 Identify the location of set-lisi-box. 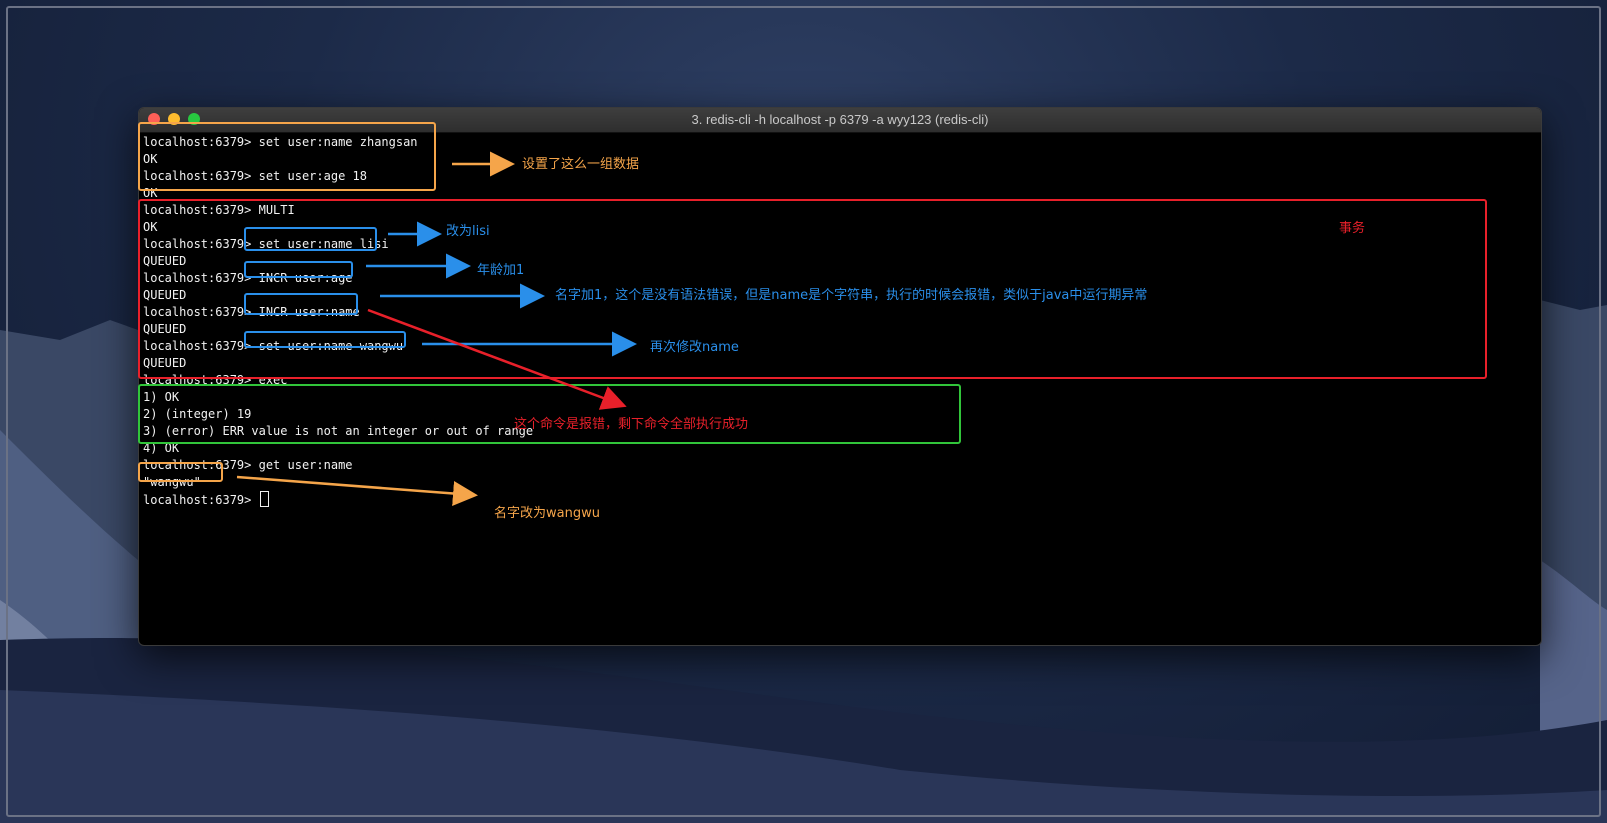
(310, 239).